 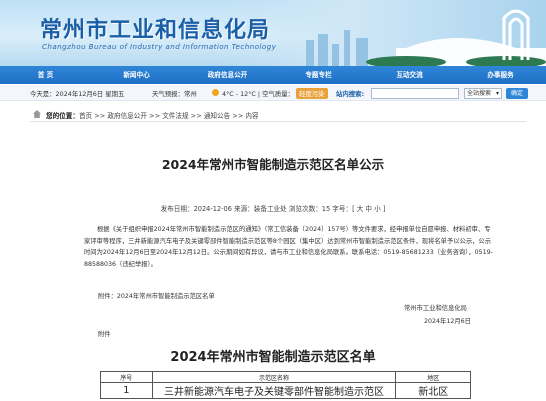 What do you see at coordinates (77, 94) in the screenshot?
I see `current-date: 今天是：2024年12月6日 星期五` at bounding box center [77, 94].